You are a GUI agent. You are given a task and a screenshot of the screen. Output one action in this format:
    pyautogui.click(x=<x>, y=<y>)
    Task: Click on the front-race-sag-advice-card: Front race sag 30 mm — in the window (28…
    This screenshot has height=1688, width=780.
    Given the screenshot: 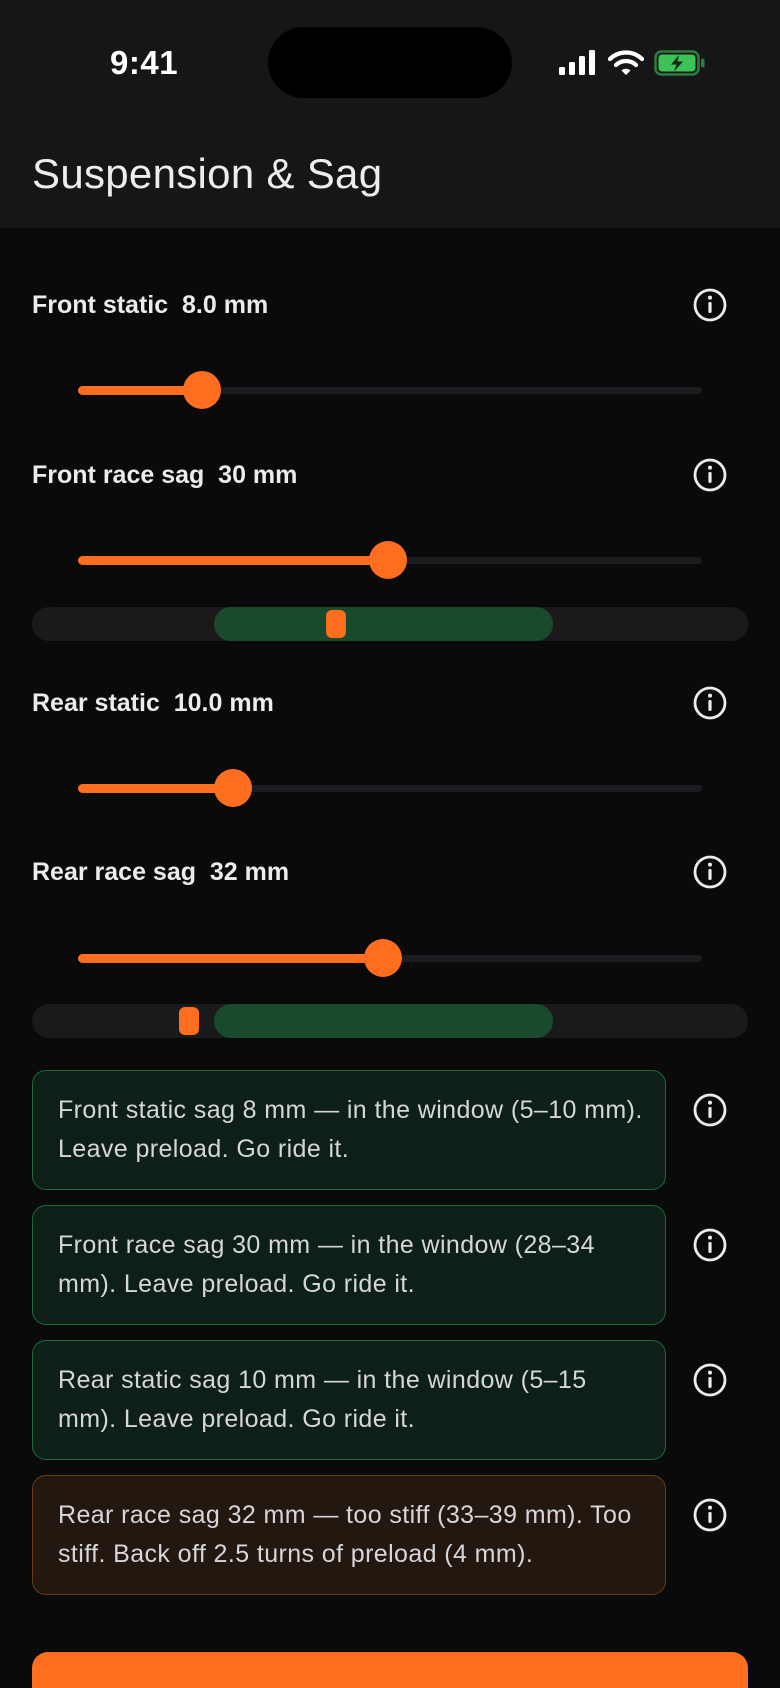 What is the action you would take?
    pyautogui.click(x=349, y=1265)
    